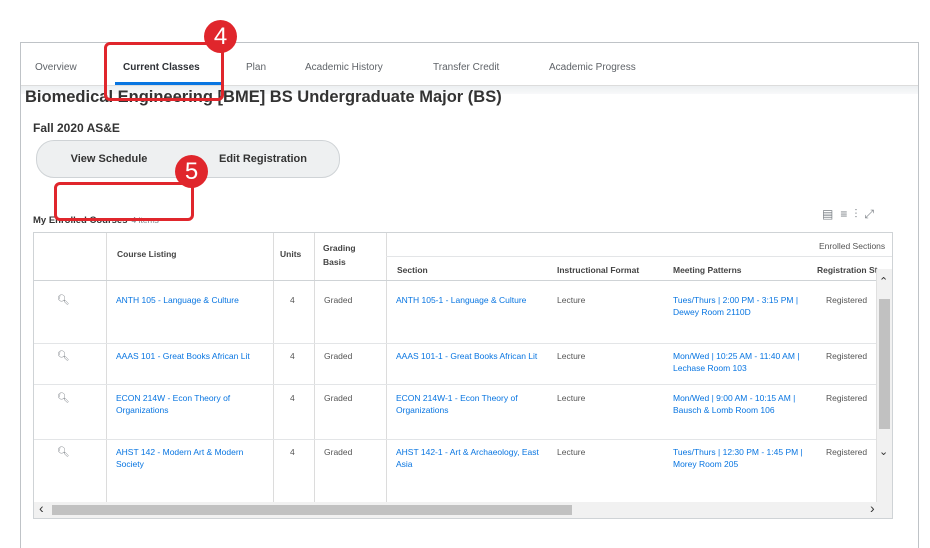 The width and height of the screenshot is (930, 548). What do you see at coordinates (847, 270) in the screenshot?
I see `header-registration-status: Registration St` at bounding box center [847, 270].